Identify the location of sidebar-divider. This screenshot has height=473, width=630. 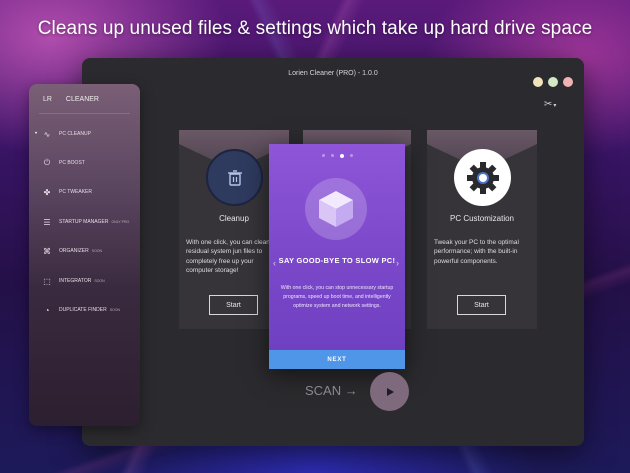
(84, 113).